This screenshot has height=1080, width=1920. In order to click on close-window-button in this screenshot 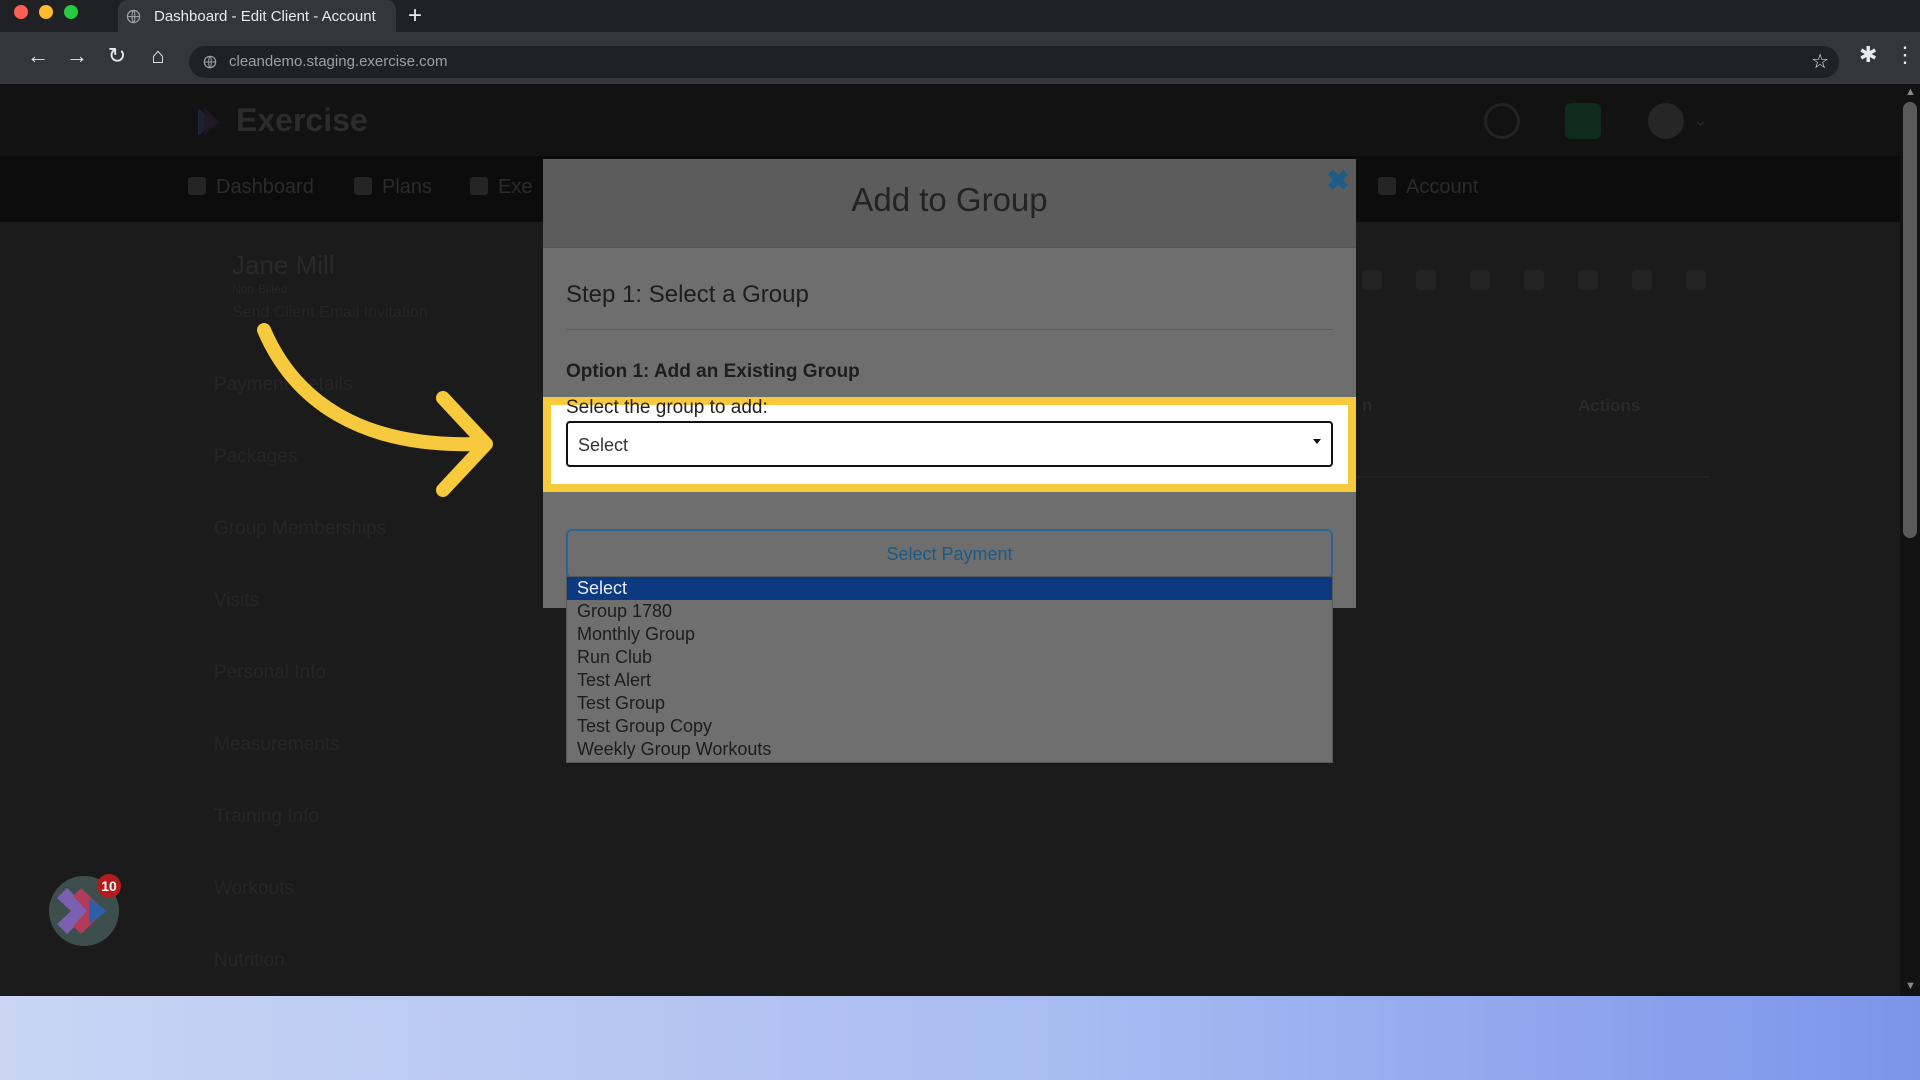, I will do `click(21, 12)`.